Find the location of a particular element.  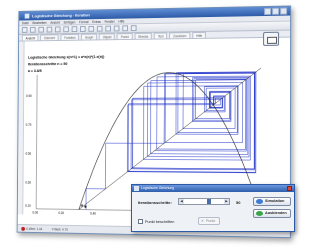

dialog-app-icon is located at coordinates (136, 188).